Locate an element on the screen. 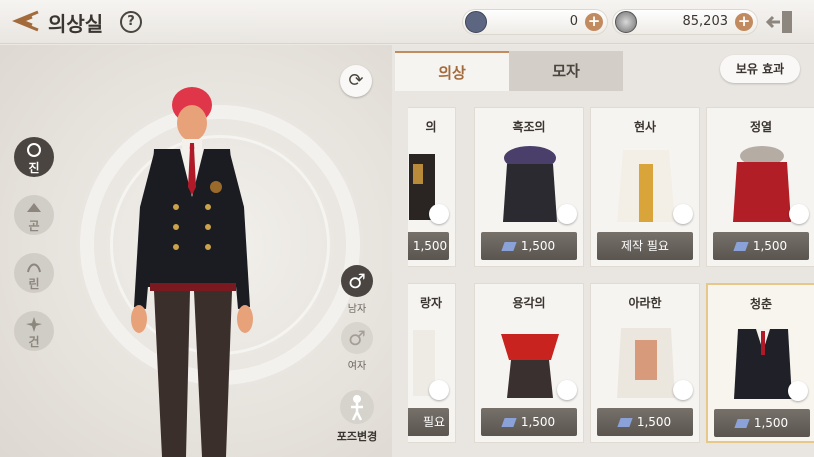  price-button: 제작 필요 is located at coordinates (645, 246).